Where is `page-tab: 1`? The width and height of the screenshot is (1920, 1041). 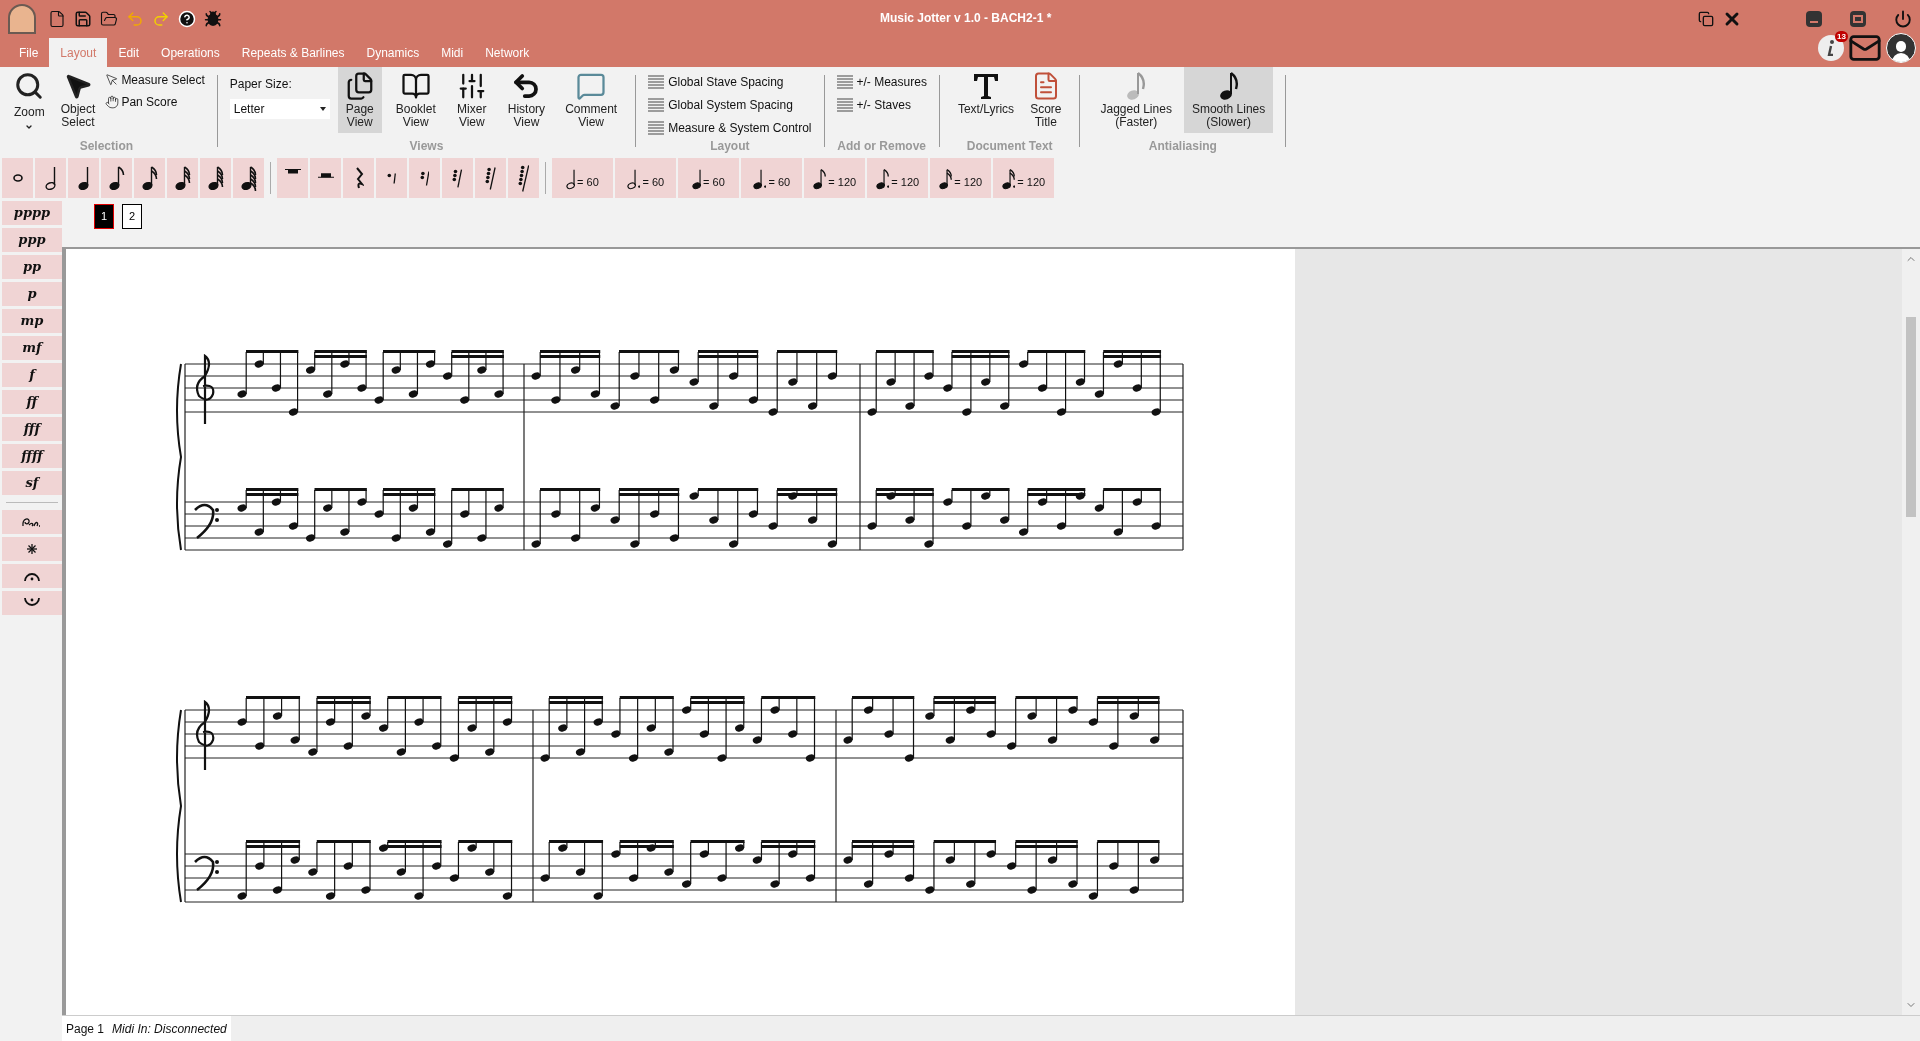
page-tab: 1 is located at coordinates (104, 216).